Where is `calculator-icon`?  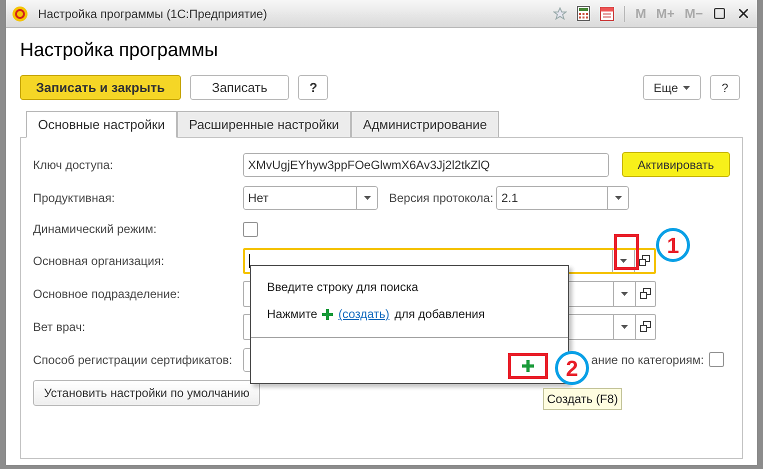
calculator-icon is located at coordinates (583, 13).